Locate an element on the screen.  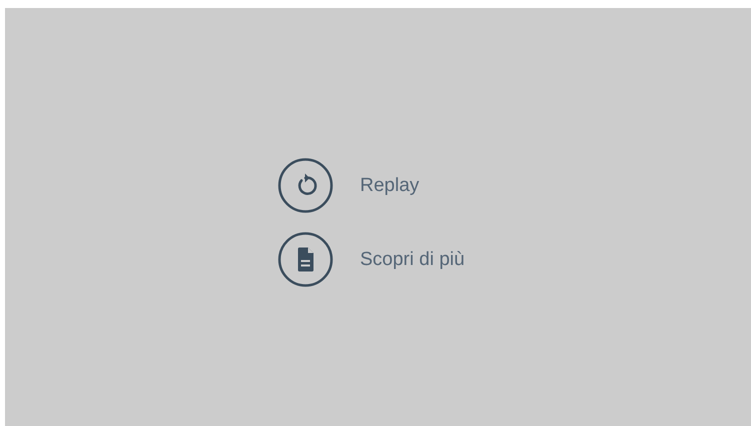
replay-button: Replay is located at coordinates (371, 185).